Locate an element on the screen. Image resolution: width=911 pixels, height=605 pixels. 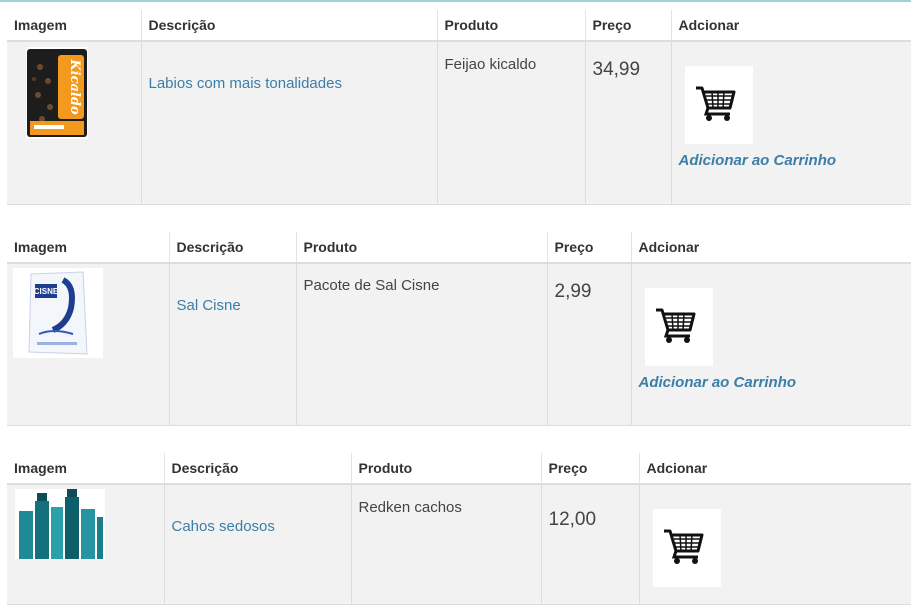
product-name: Redken cachos is located at coordinates (450, 507).